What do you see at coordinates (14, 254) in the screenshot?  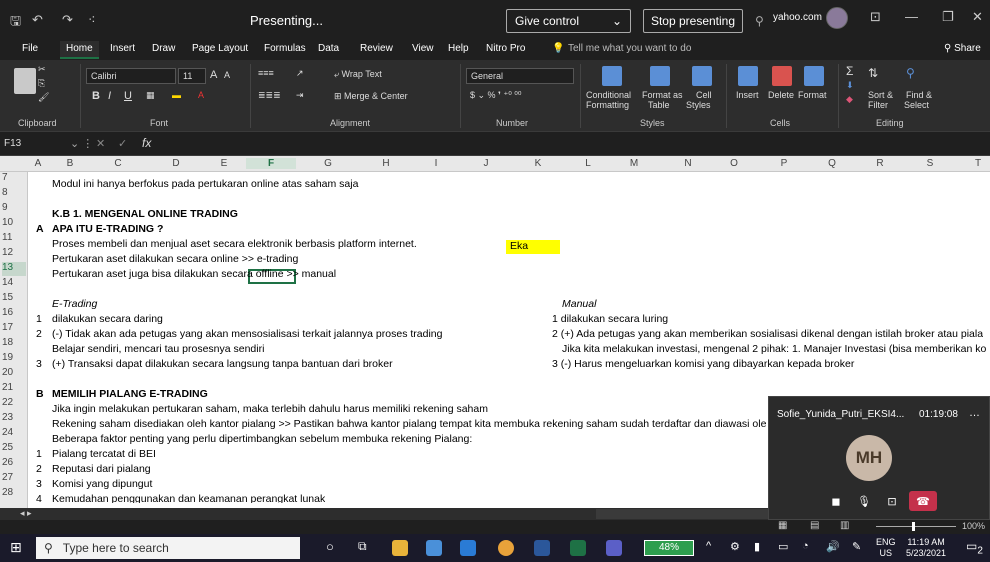 I see `row-header: 12` at bounding box center [14, 254].